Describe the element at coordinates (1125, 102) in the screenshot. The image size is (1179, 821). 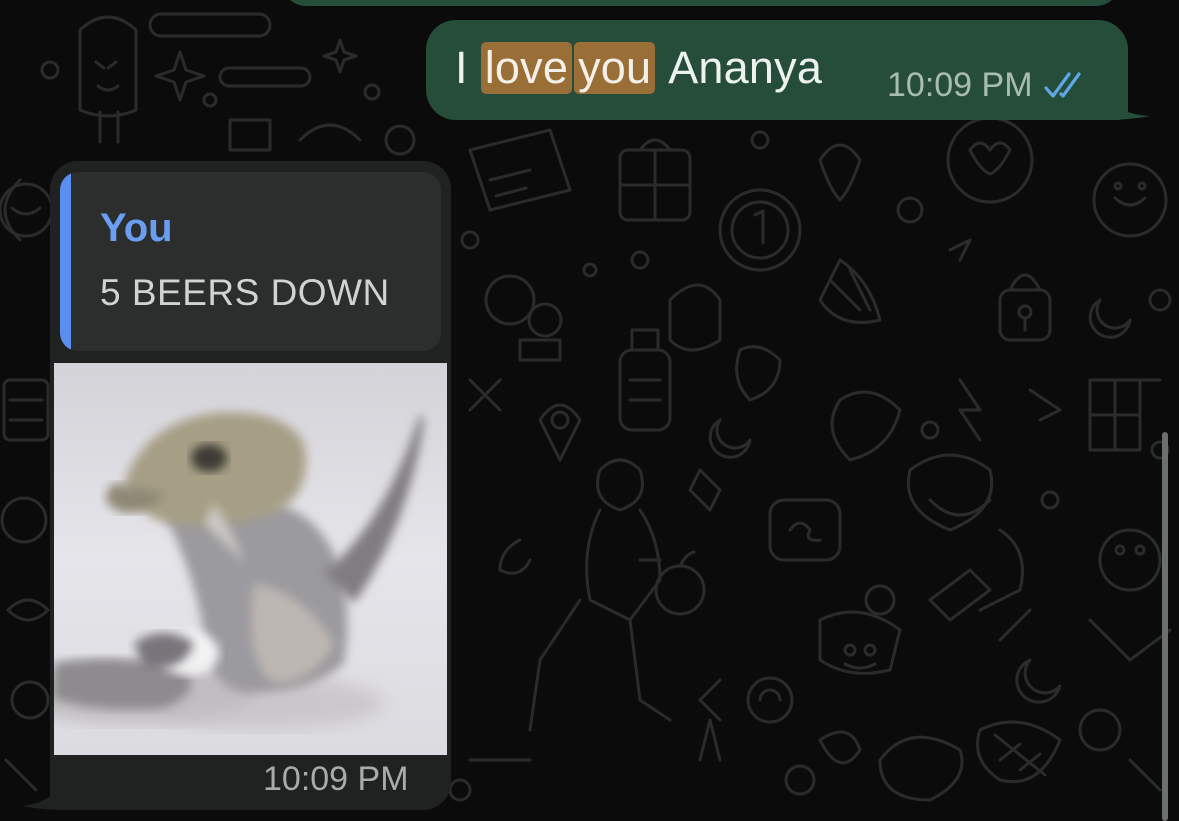
I see `outgoing-bubble-tail` at that location.